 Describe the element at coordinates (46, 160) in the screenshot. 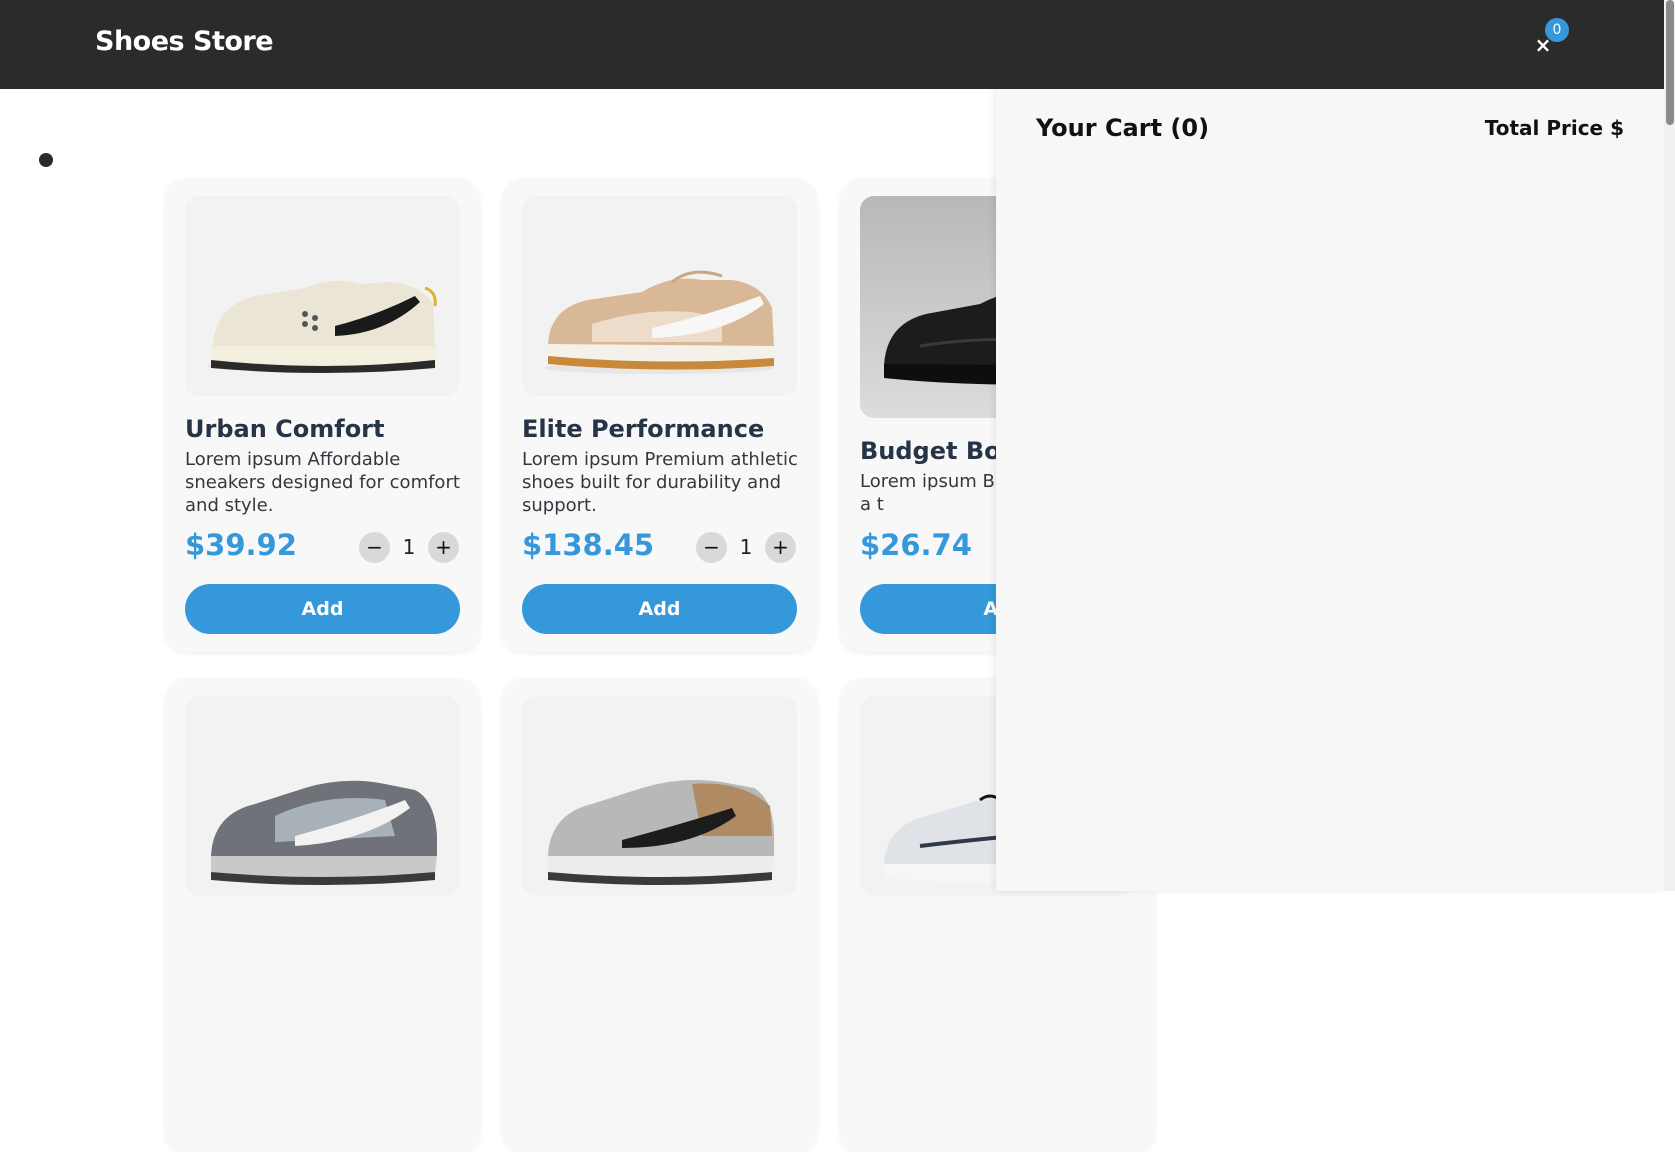

I see `list-bullet` at that location.